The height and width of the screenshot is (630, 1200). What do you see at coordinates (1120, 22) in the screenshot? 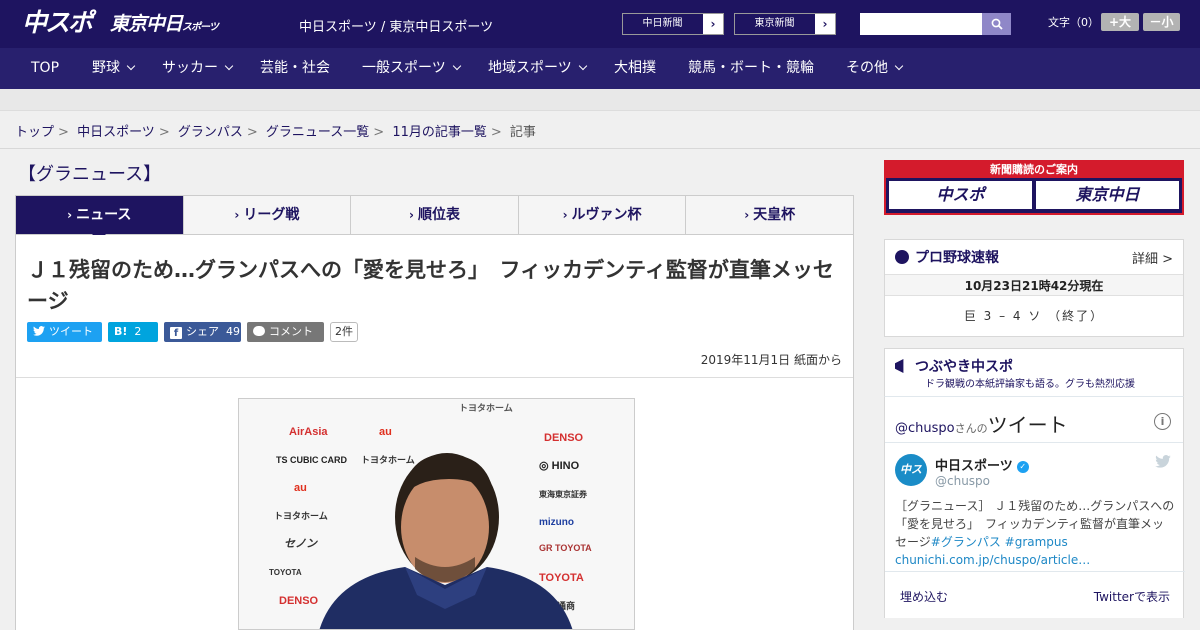
I see `font-larger-button: +大` at bounding box center [1120, 22].